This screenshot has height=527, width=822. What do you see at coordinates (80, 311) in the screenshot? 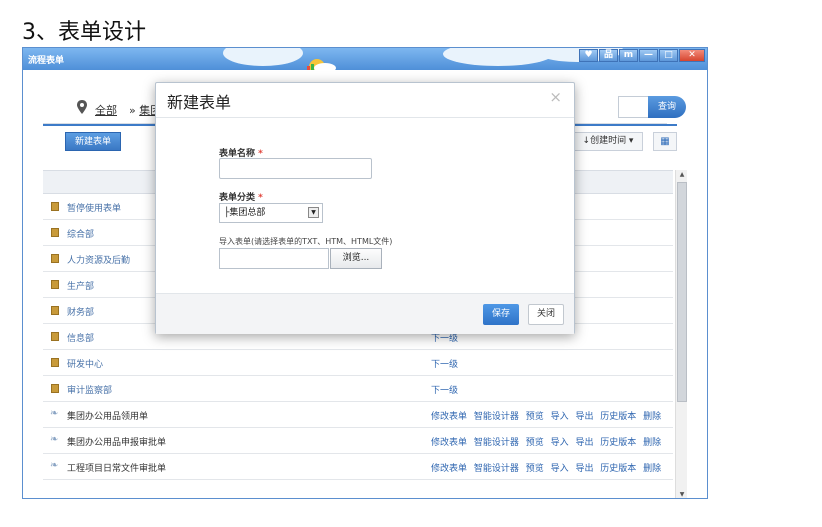
I see `row-name: 财务部` at bounding box center [80, 311].